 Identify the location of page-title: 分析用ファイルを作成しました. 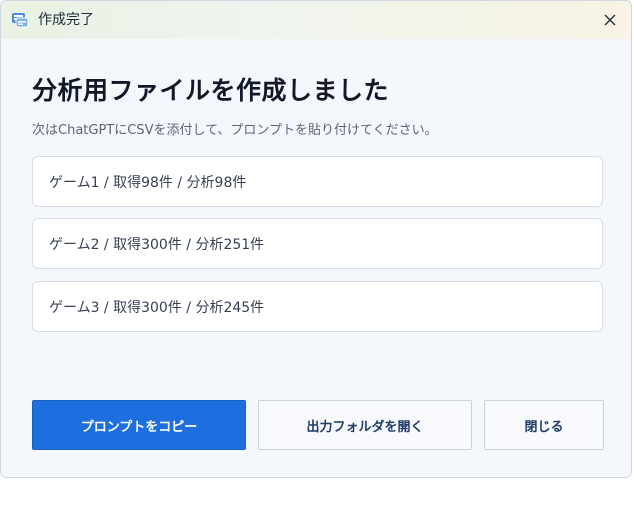
(211, 90).